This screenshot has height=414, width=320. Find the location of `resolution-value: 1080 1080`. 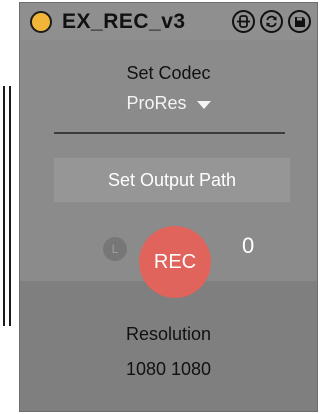

resolution-value: 1080 1080 is located at coordinates (168, 369).